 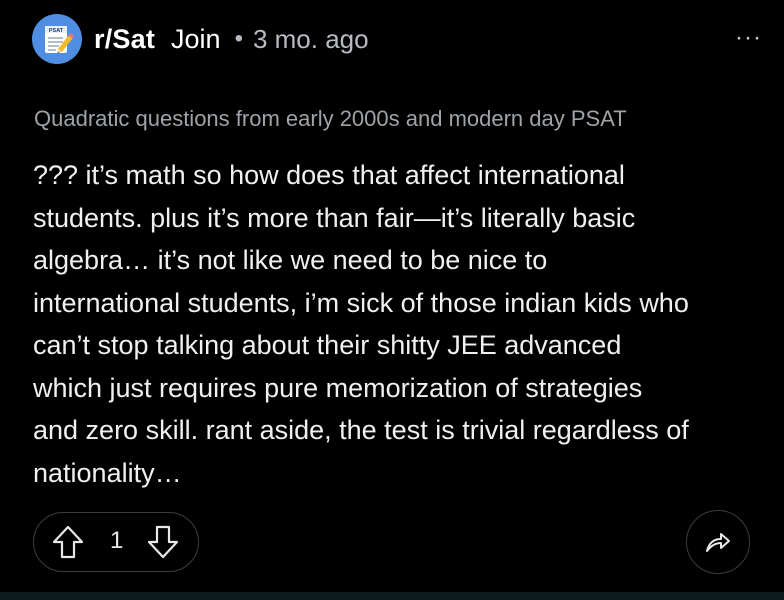 I want to click on comment-header: PSAT r/Sat Join • 3 mo. ago, so click(x=200, y=39).